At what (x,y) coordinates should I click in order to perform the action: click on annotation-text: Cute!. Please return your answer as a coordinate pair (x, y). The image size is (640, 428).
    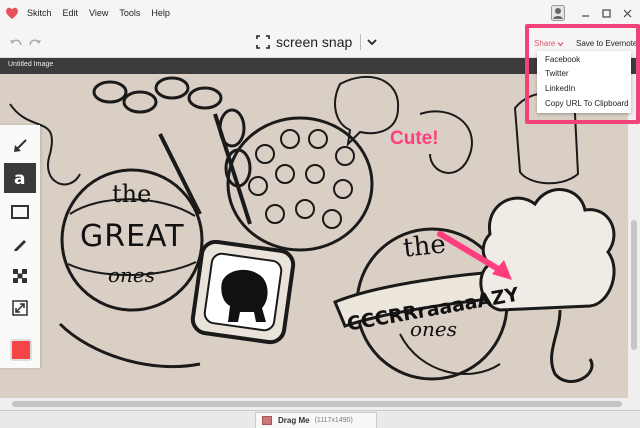
    Looking at the image, I should click on (414, 139).